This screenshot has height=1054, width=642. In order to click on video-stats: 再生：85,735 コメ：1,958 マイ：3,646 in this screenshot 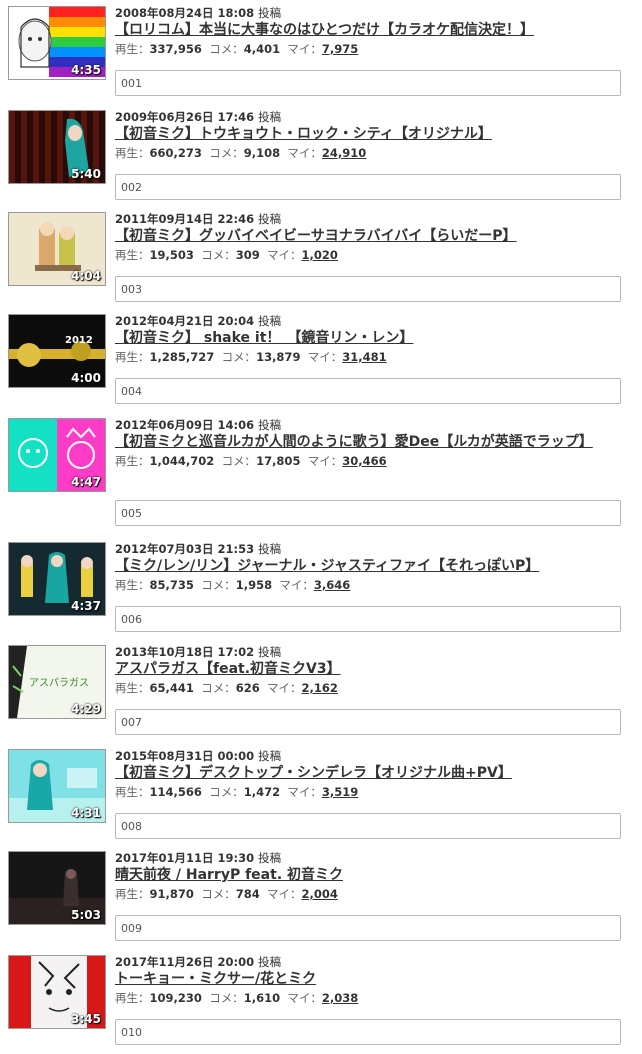, I will do `click(371, 585)`.